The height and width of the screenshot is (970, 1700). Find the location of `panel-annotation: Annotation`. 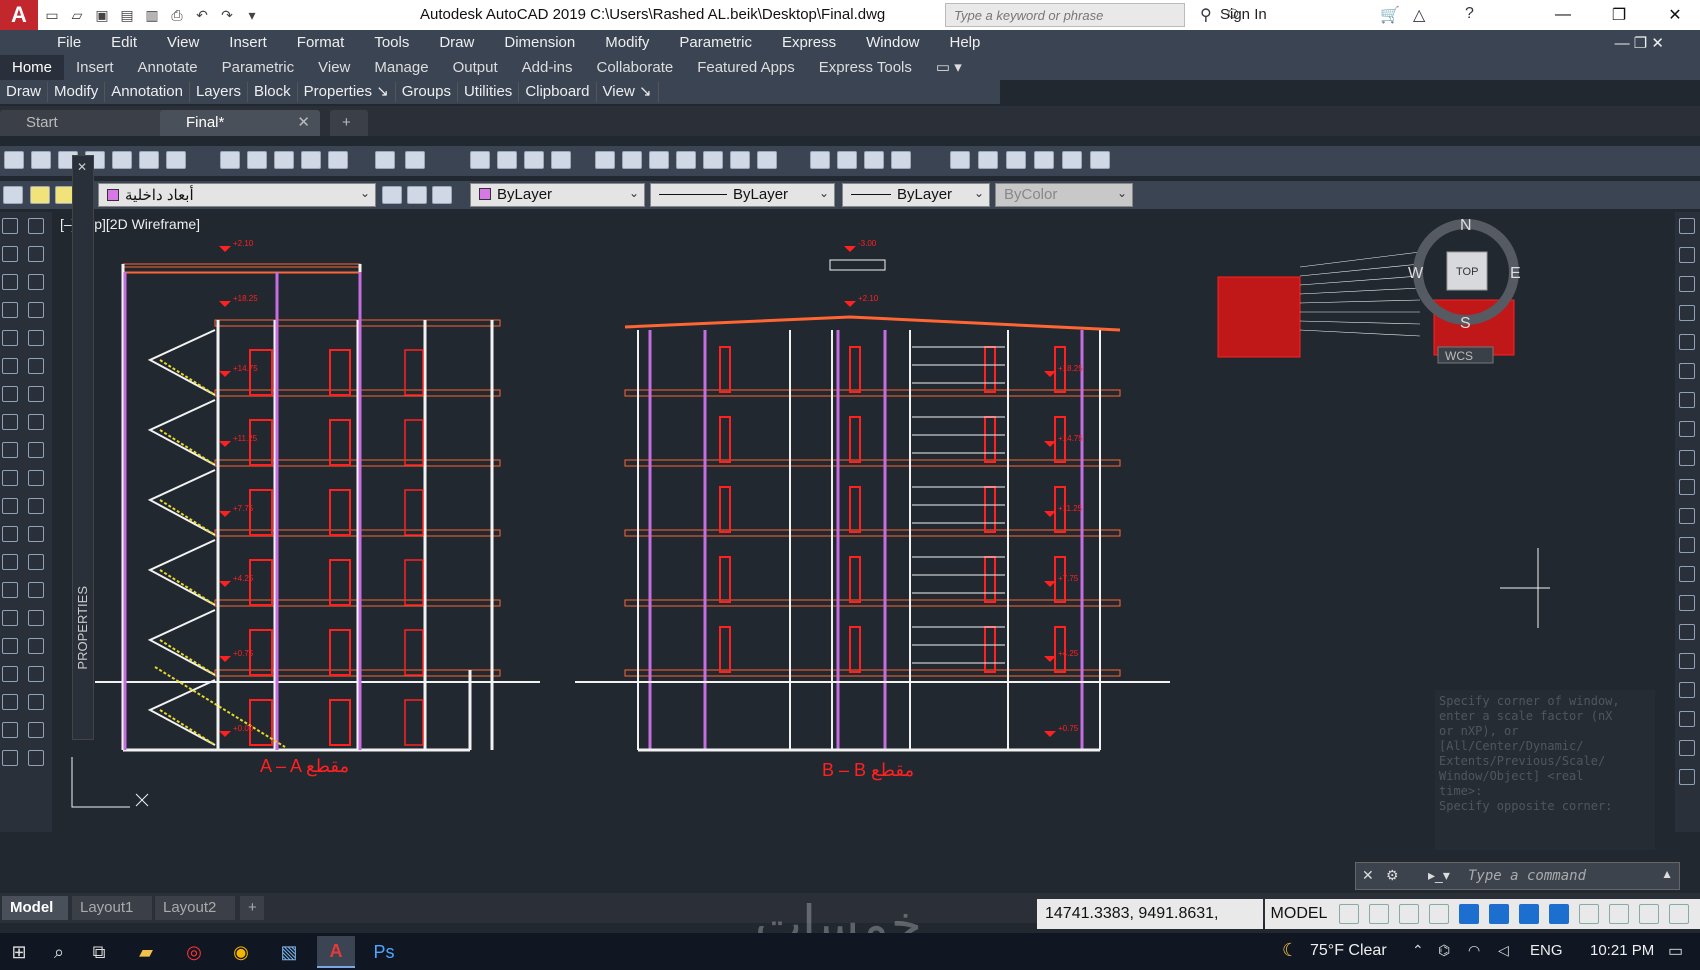

panel-annotation: Annotation is located at coordinates (147, 92).